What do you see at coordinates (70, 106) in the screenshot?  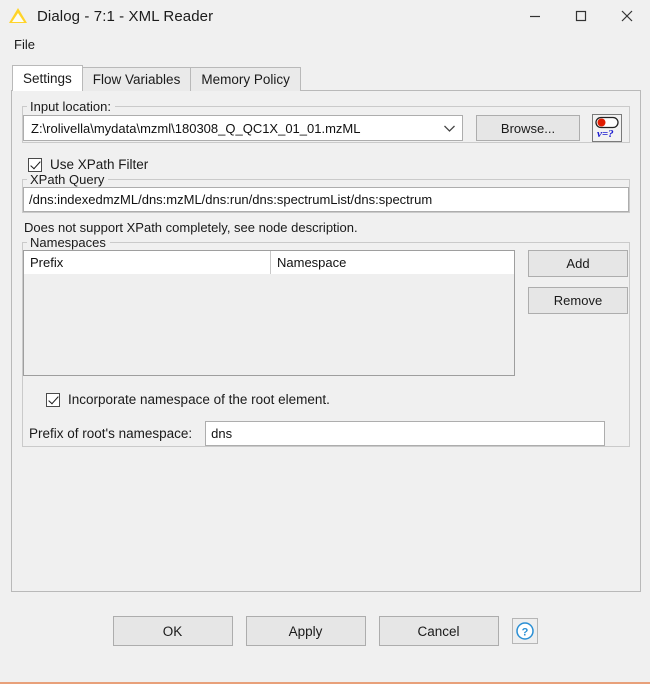 I see `input-location-legend: Input location:` at bounding box center [70, 106].